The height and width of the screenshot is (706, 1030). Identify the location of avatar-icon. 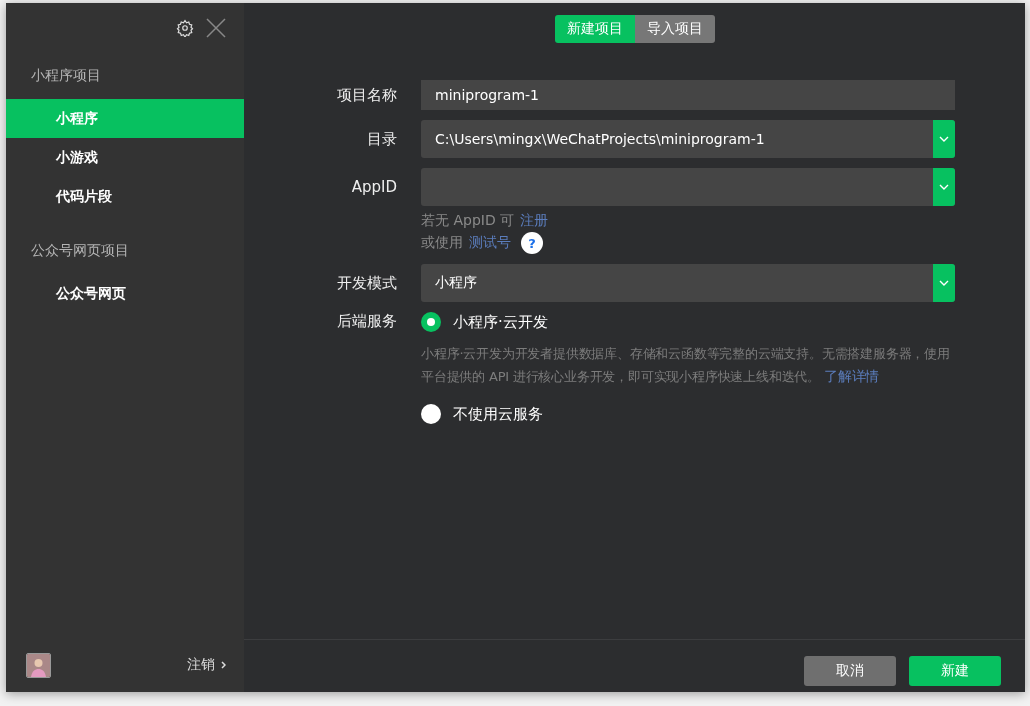
(38, 665).